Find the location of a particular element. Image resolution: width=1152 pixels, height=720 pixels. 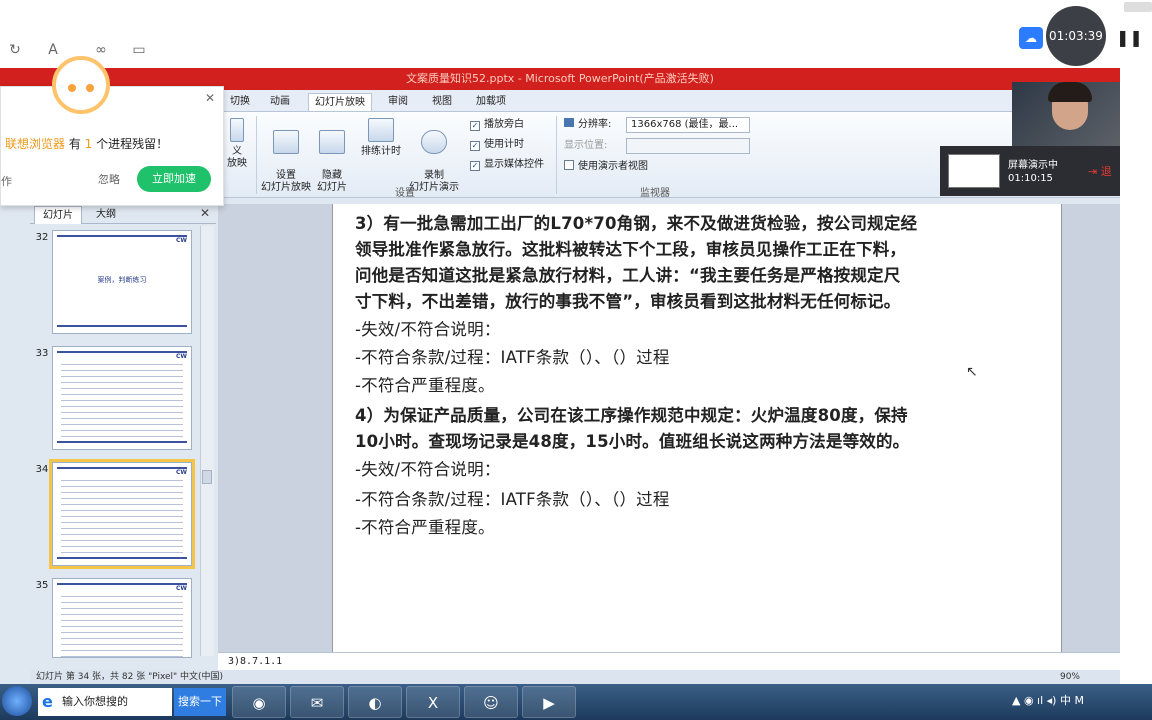

slides-pane: 幻灯片 大纲 ✕ 32 CW 案例，判断练习 33 CW 34 CW 35 CW is located at coordinates (123, 431).